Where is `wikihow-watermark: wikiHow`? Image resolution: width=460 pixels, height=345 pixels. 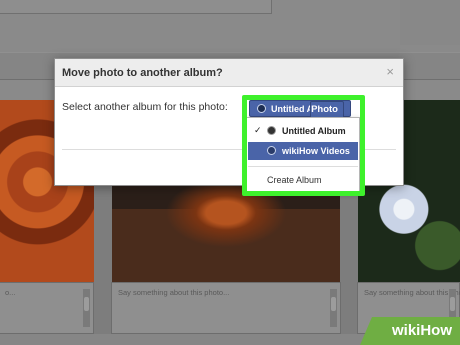
wikihow-watermark: wikiHow is located at coordinates (410, 331).